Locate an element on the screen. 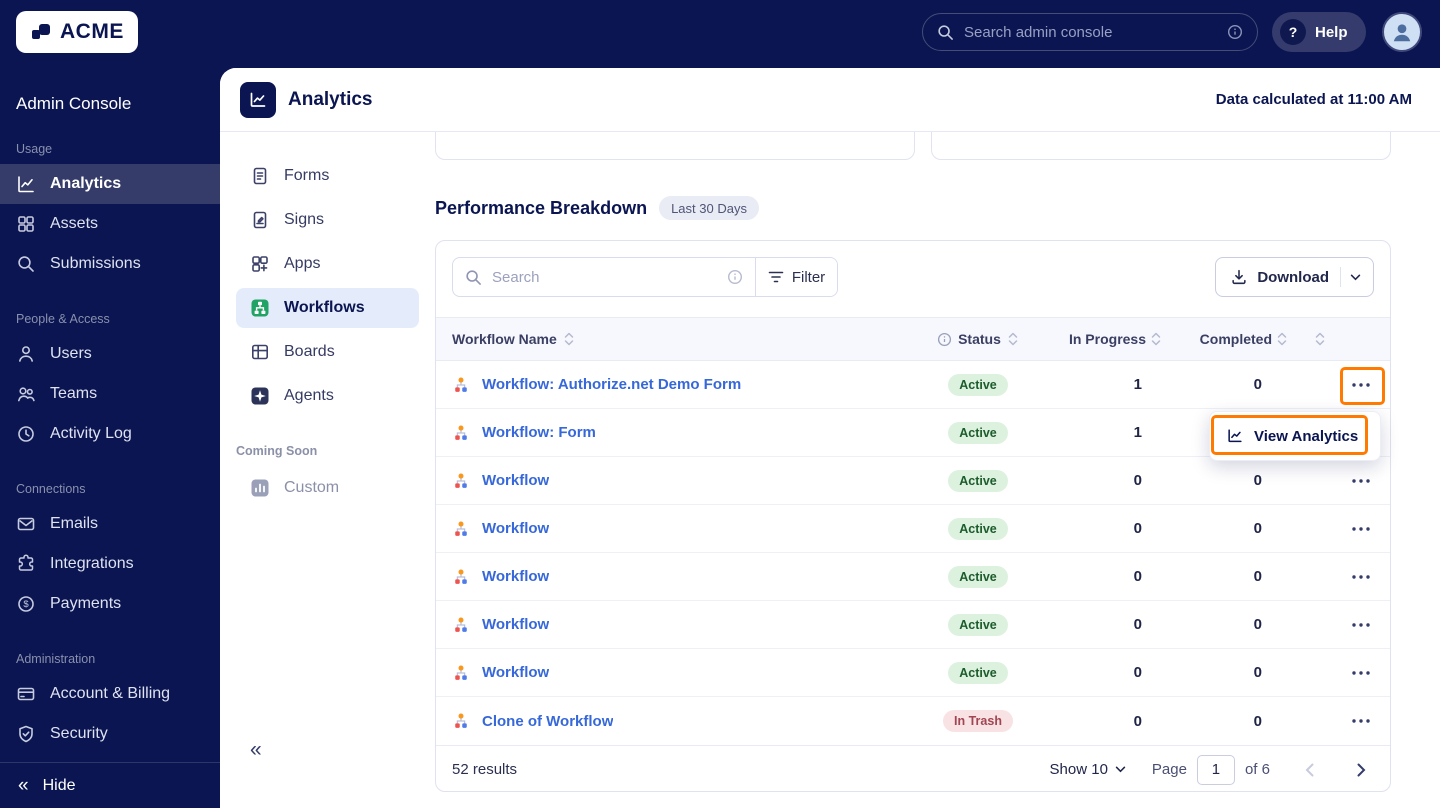 The width and height of the screenshot is (1440, 808). admin-search-input is located at coordinates (1090, 32).